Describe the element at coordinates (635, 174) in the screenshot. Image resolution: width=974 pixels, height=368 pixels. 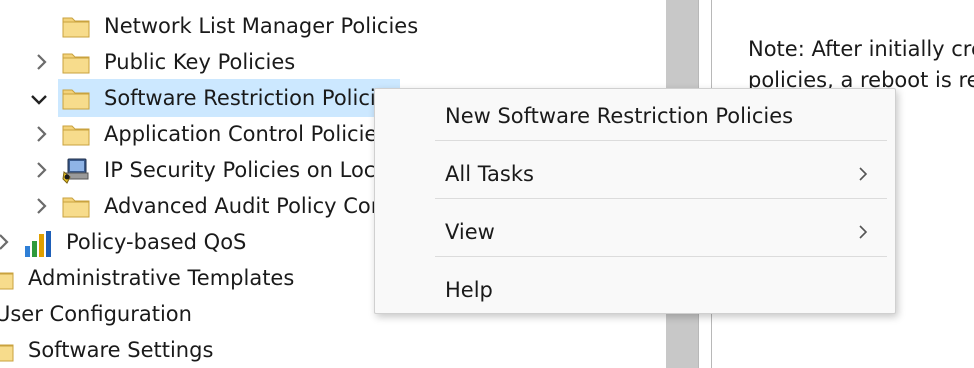
I see `menu-item-all-tasks: All Tasks` at that location.